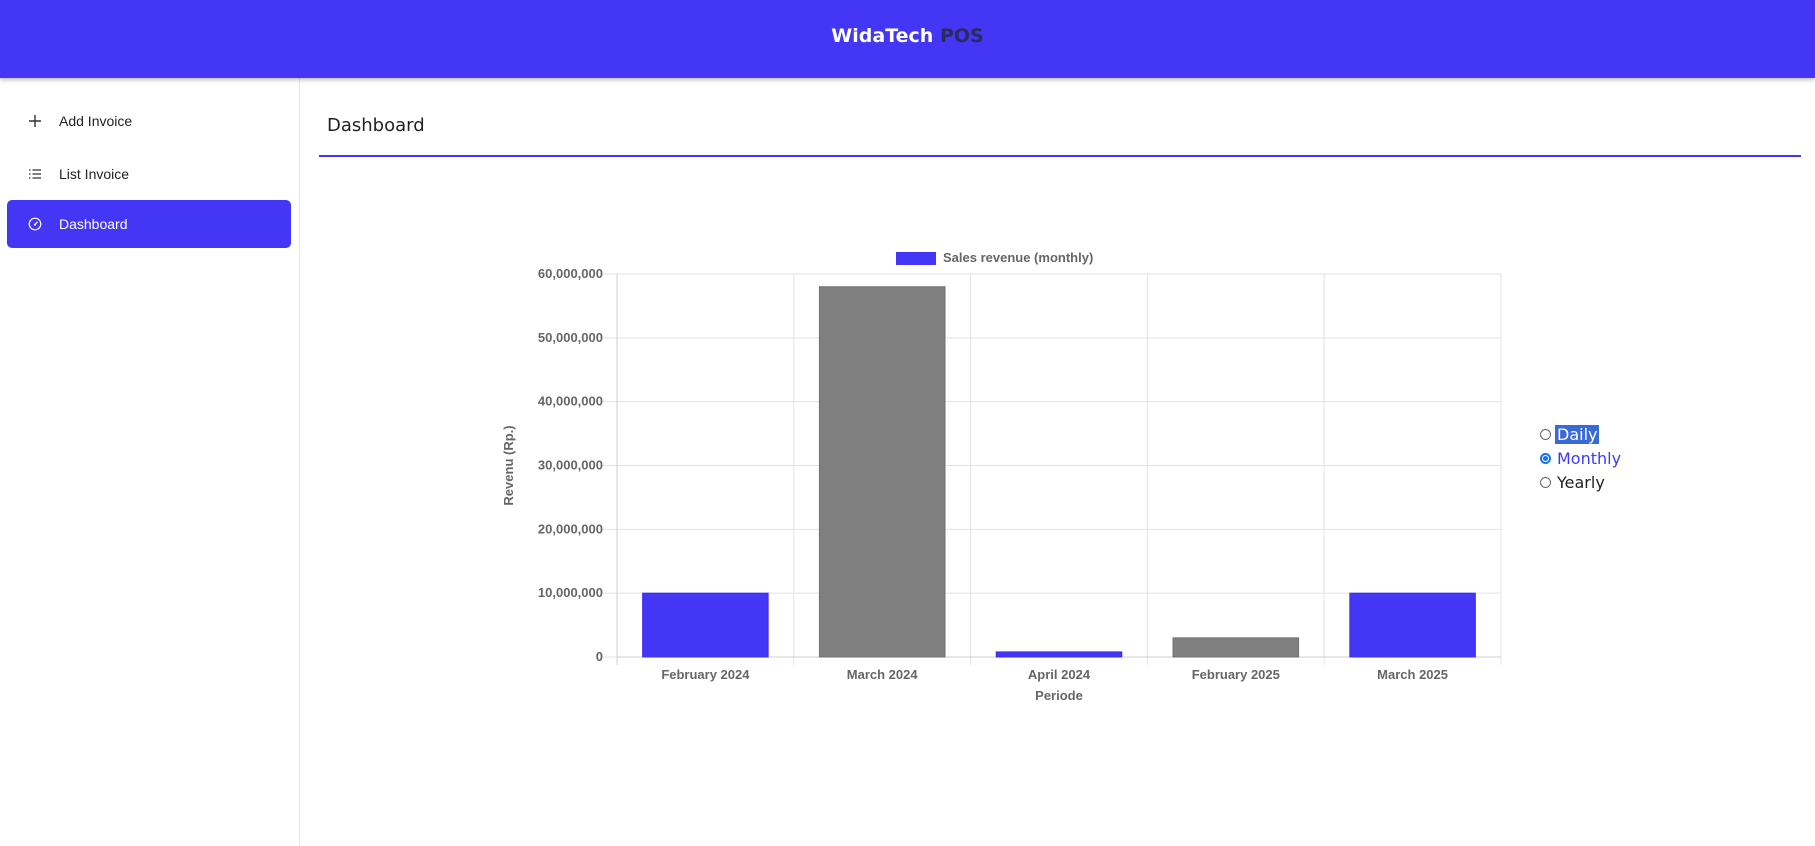 This screenshot has width=1815, height=846. What do you see at coordinates (1236, 674) in the screenshot?
I see `x-tick-label: February 2025` at bounding box center [1236, 674].